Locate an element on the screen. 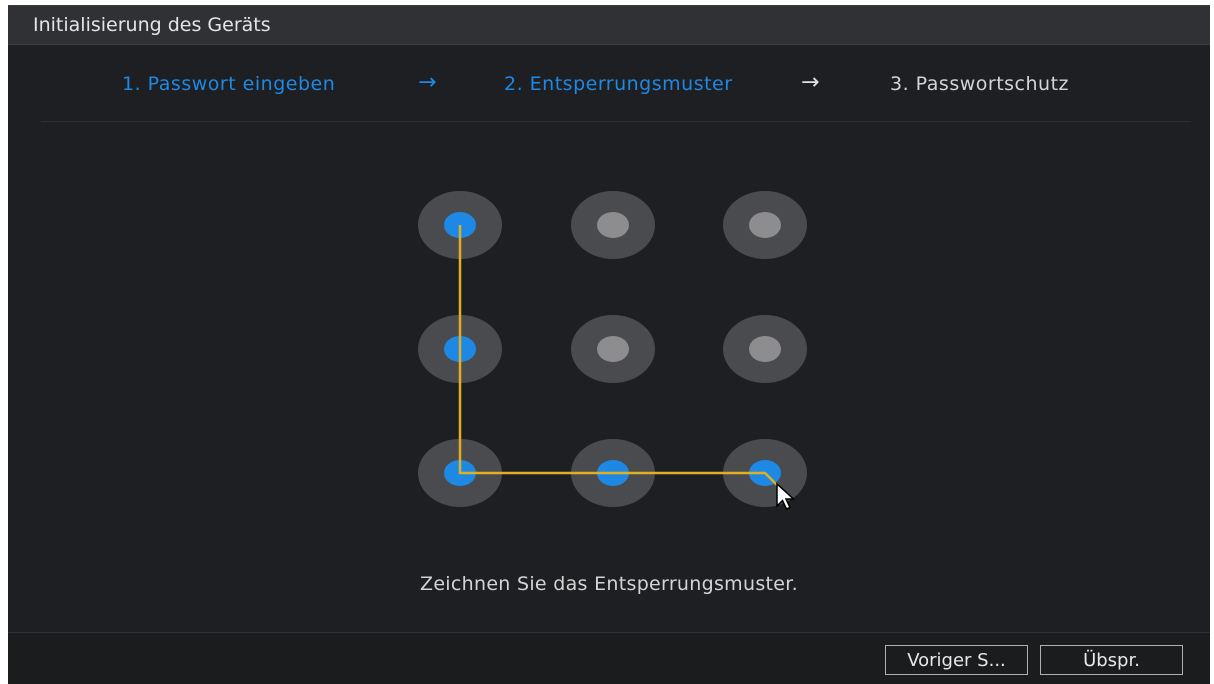  button-bar: Voriger S... Übspr. is located at coordinates (609, 658).